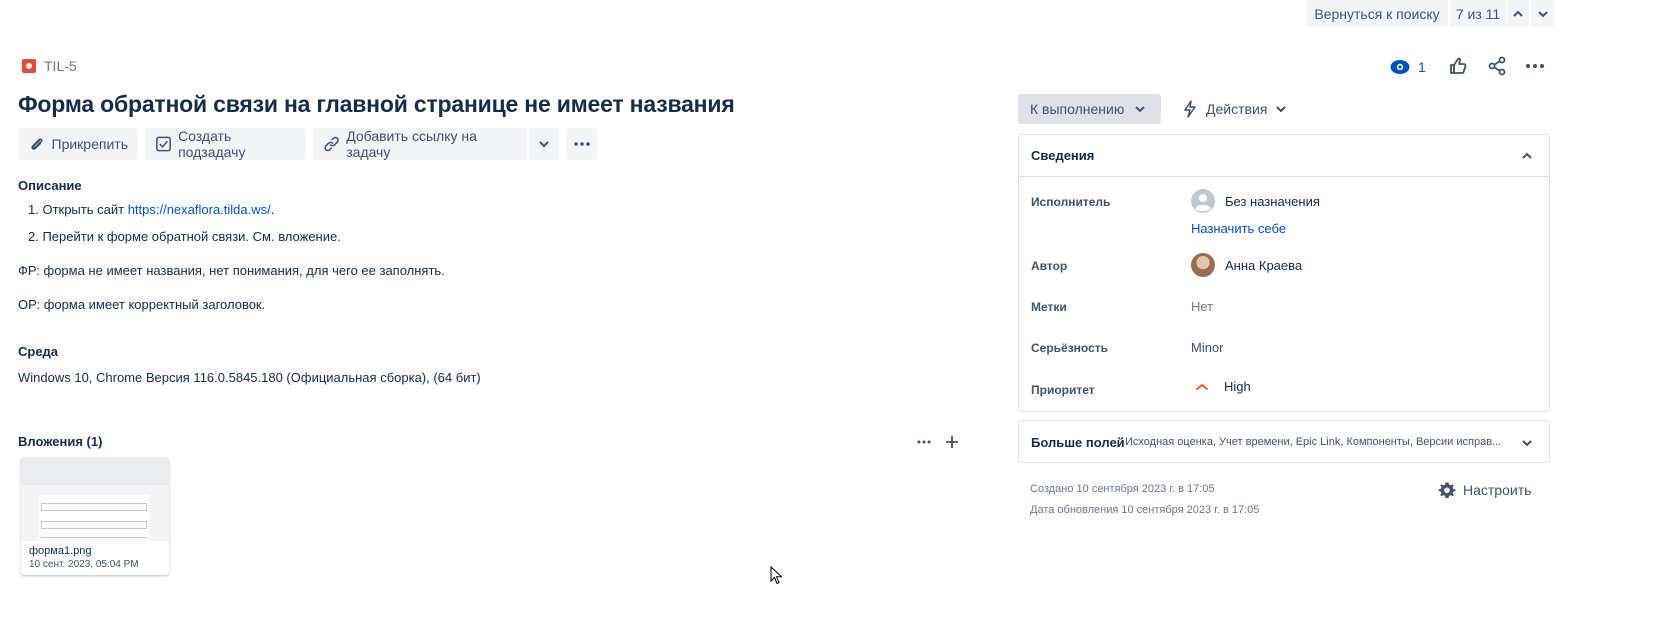 This screenshot has height=620, width=1666. I want to click on more-fields-heading: Больше полей, so click(1078, 442).